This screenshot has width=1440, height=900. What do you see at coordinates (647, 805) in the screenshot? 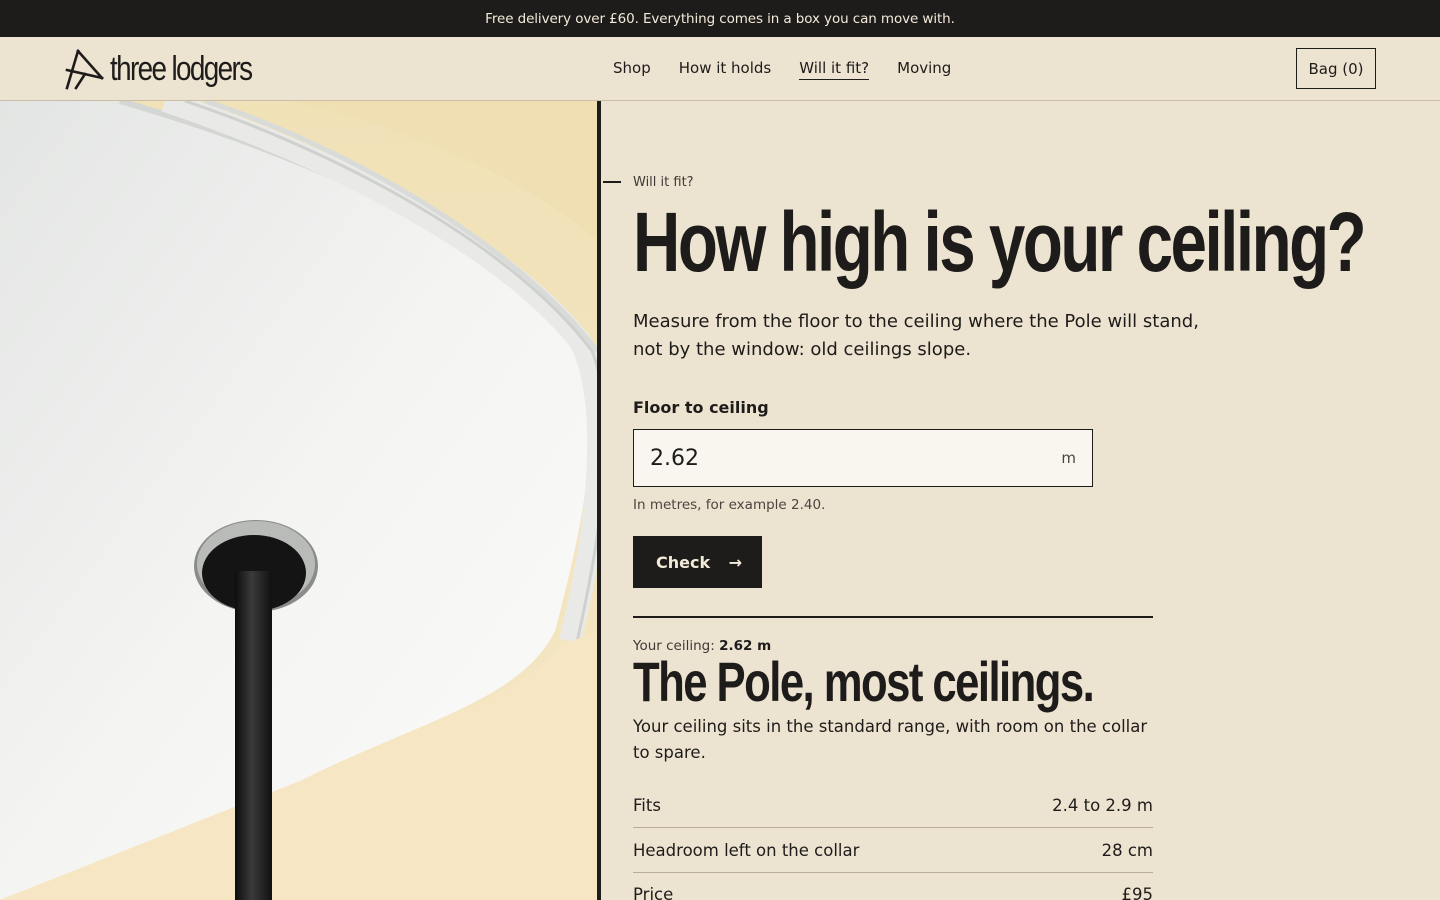
I see `spec-label: Fits` at bounding box center [647, 805].